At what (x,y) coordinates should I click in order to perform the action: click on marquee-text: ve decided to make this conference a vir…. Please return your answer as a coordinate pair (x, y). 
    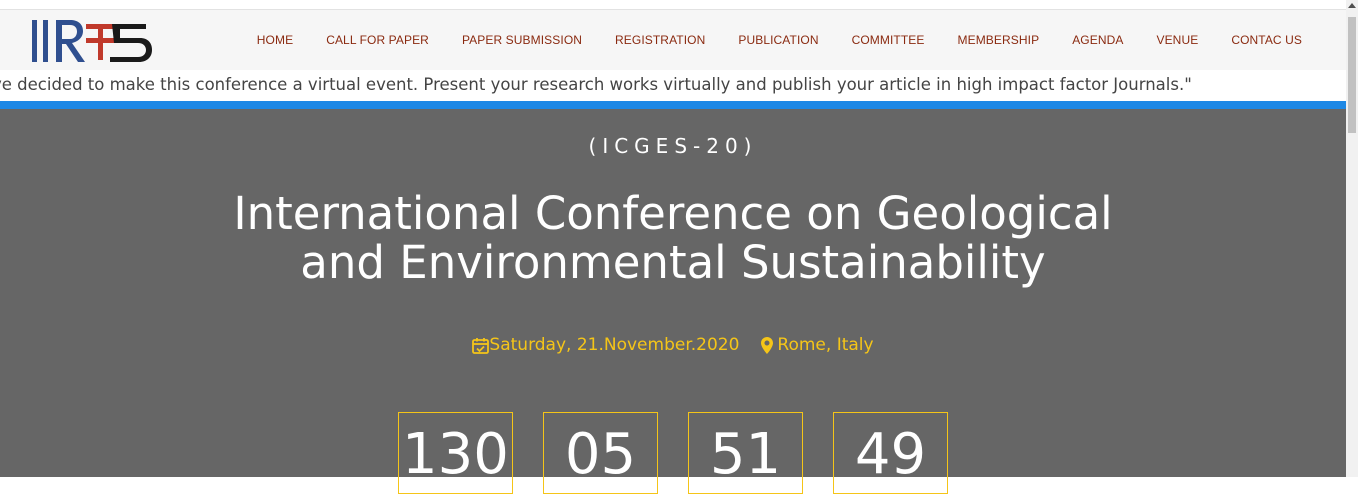
    Looking at the image, I should click on (596, 84).